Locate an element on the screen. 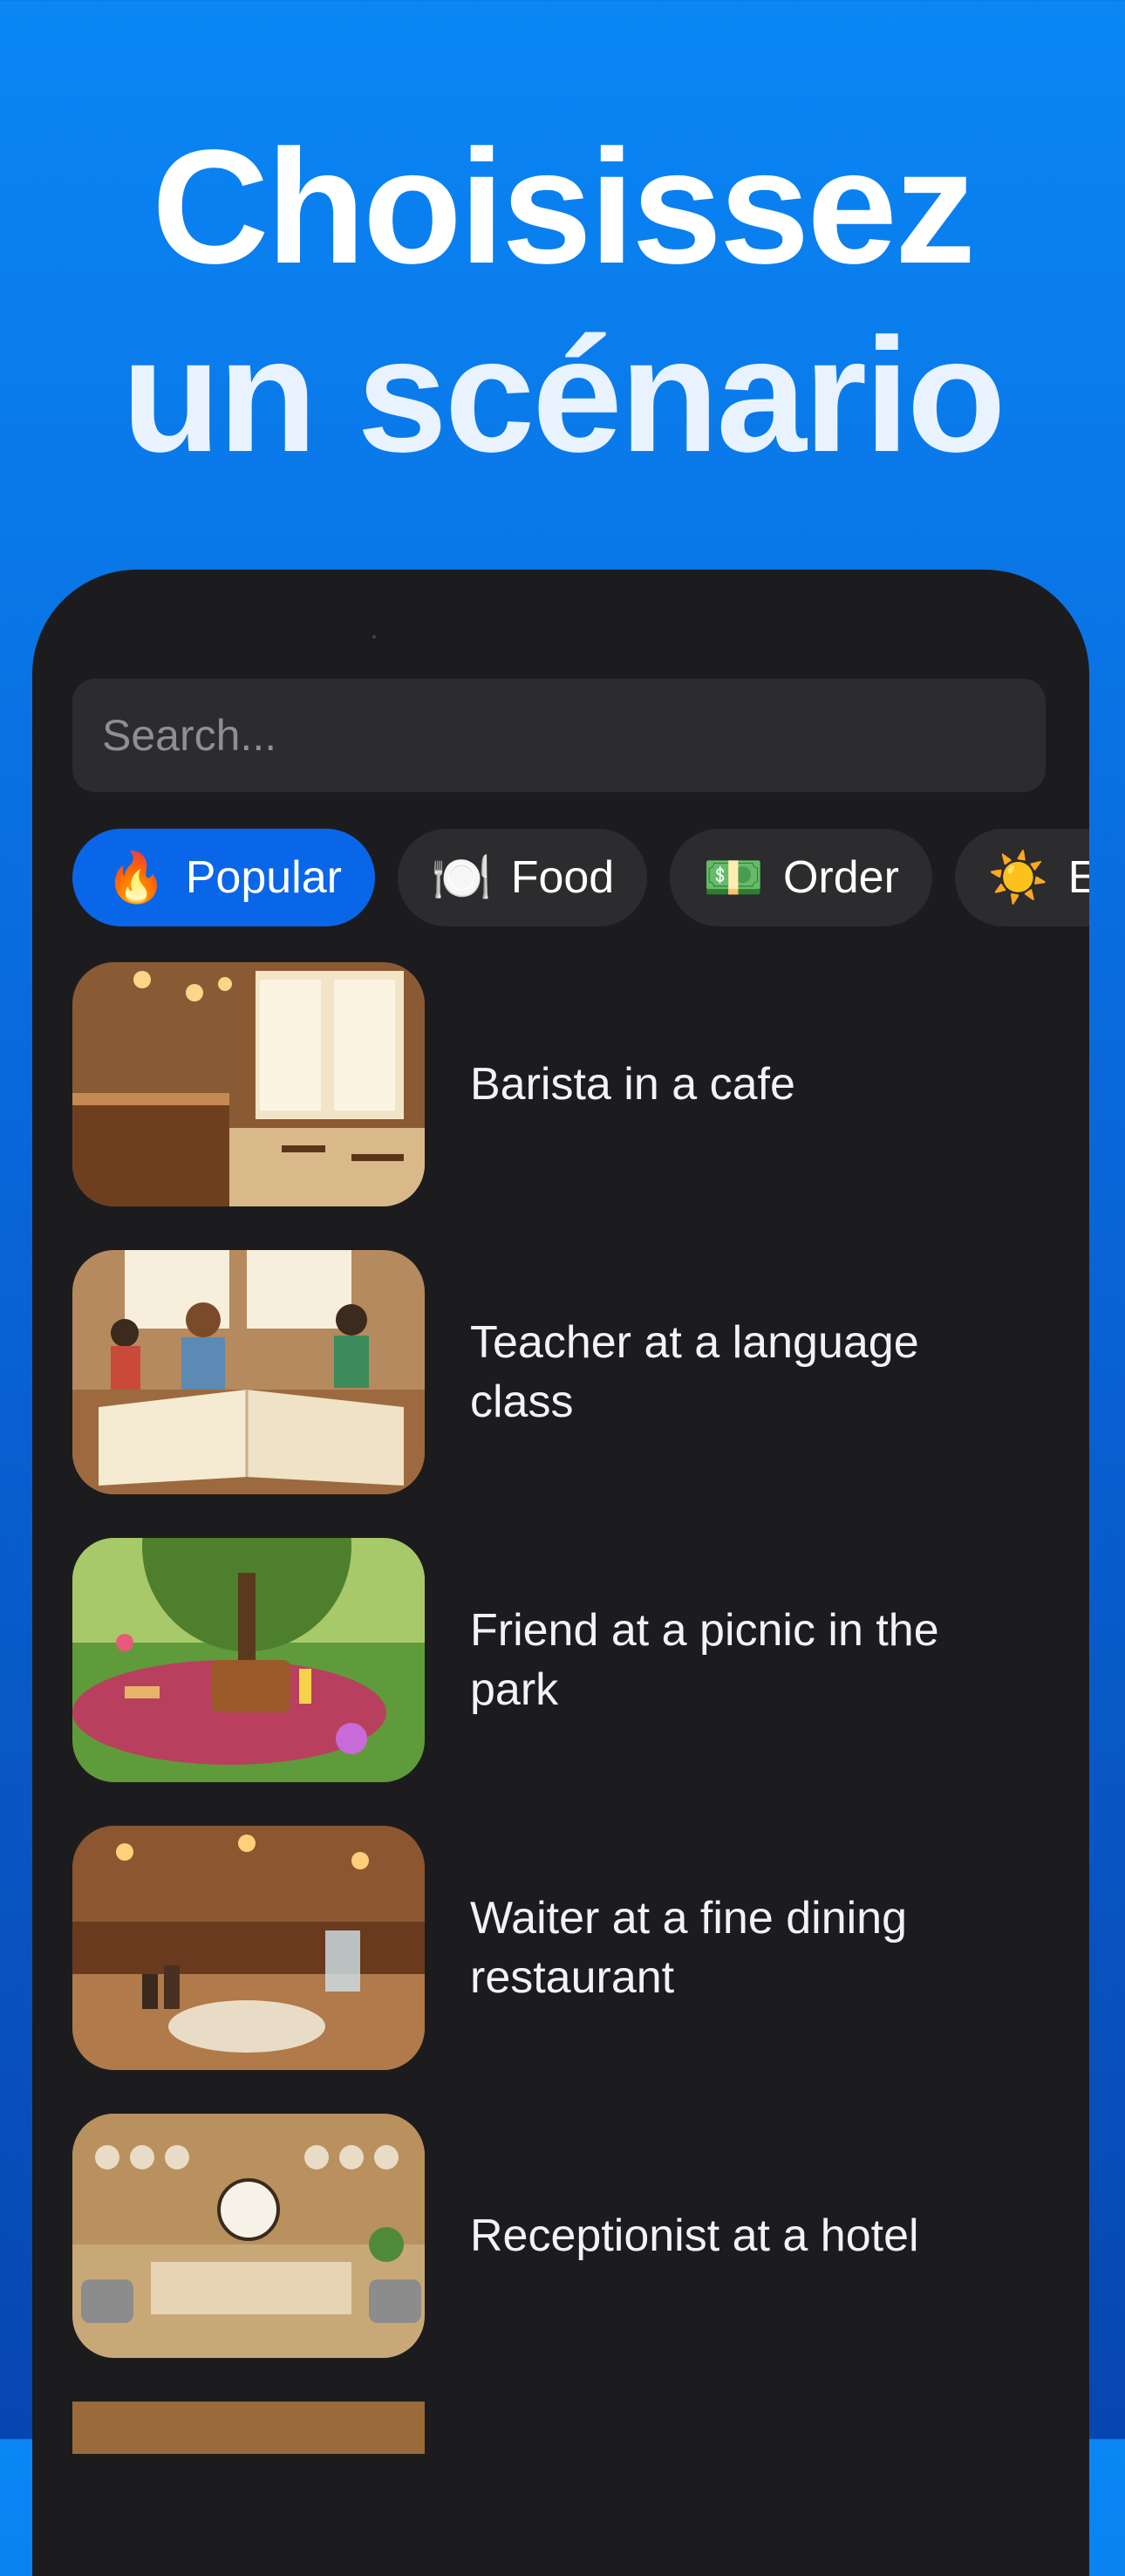  picnic-image is located at coordinates (248, 1660).